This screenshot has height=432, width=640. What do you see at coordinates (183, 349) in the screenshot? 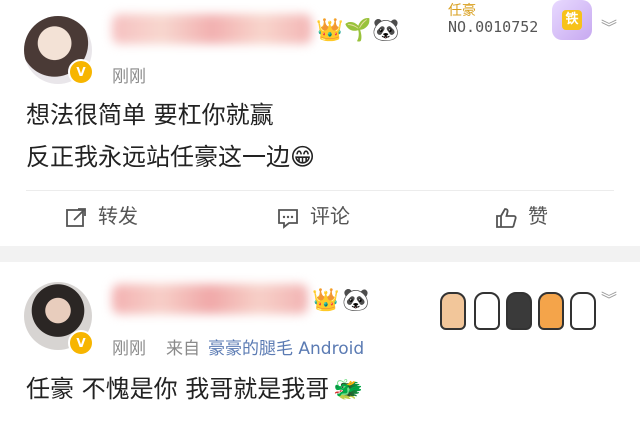
I see `source-prefix: 来自` at bounding box center [183, 349].